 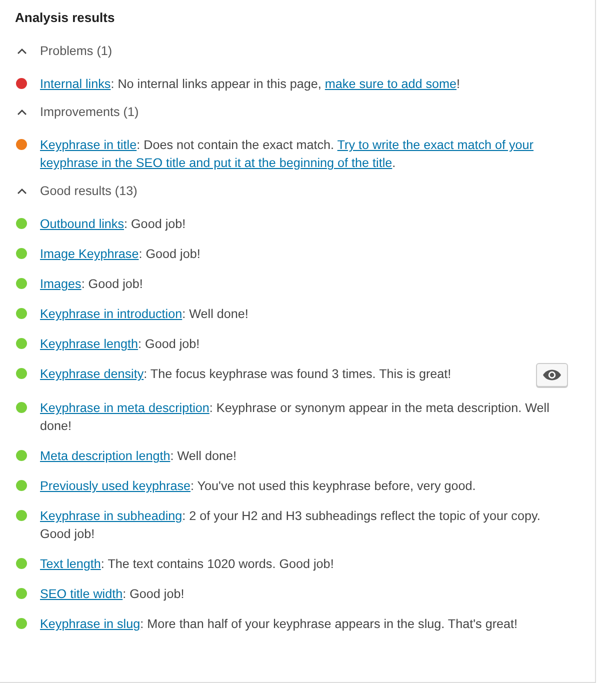 What do you see at coordinates (295, 417) in the screenshot?
I see `result-text: Keyphrase in meta description: Keyphrase or synonym appear in the meta description. Well done!` at bounding box center [295, 417].